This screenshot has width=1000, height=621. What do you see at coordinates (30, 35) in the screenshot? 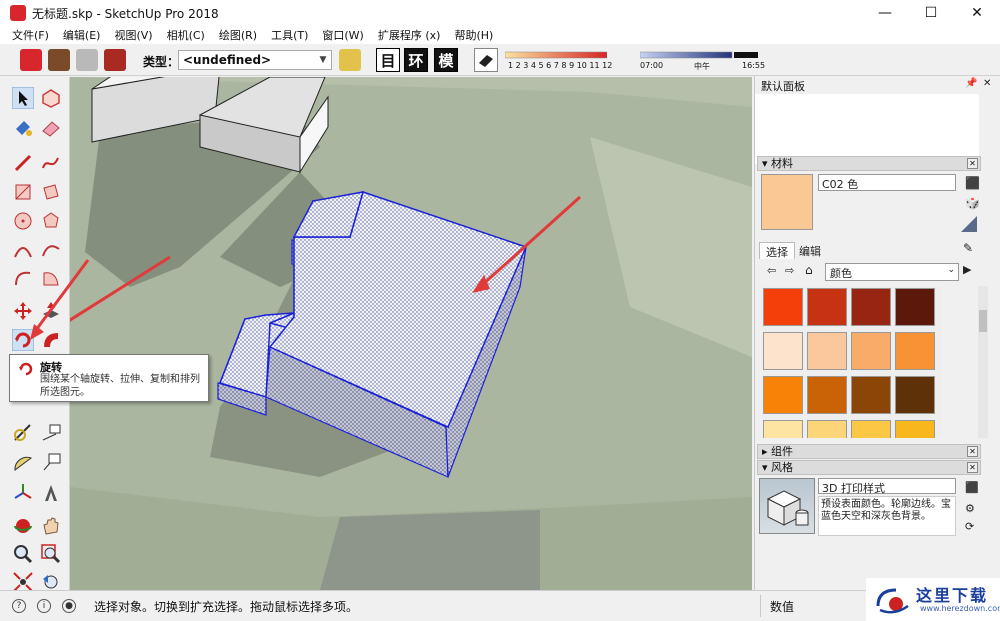
I see `menu-file: 文件(F)` at bounding box center [30, 35].